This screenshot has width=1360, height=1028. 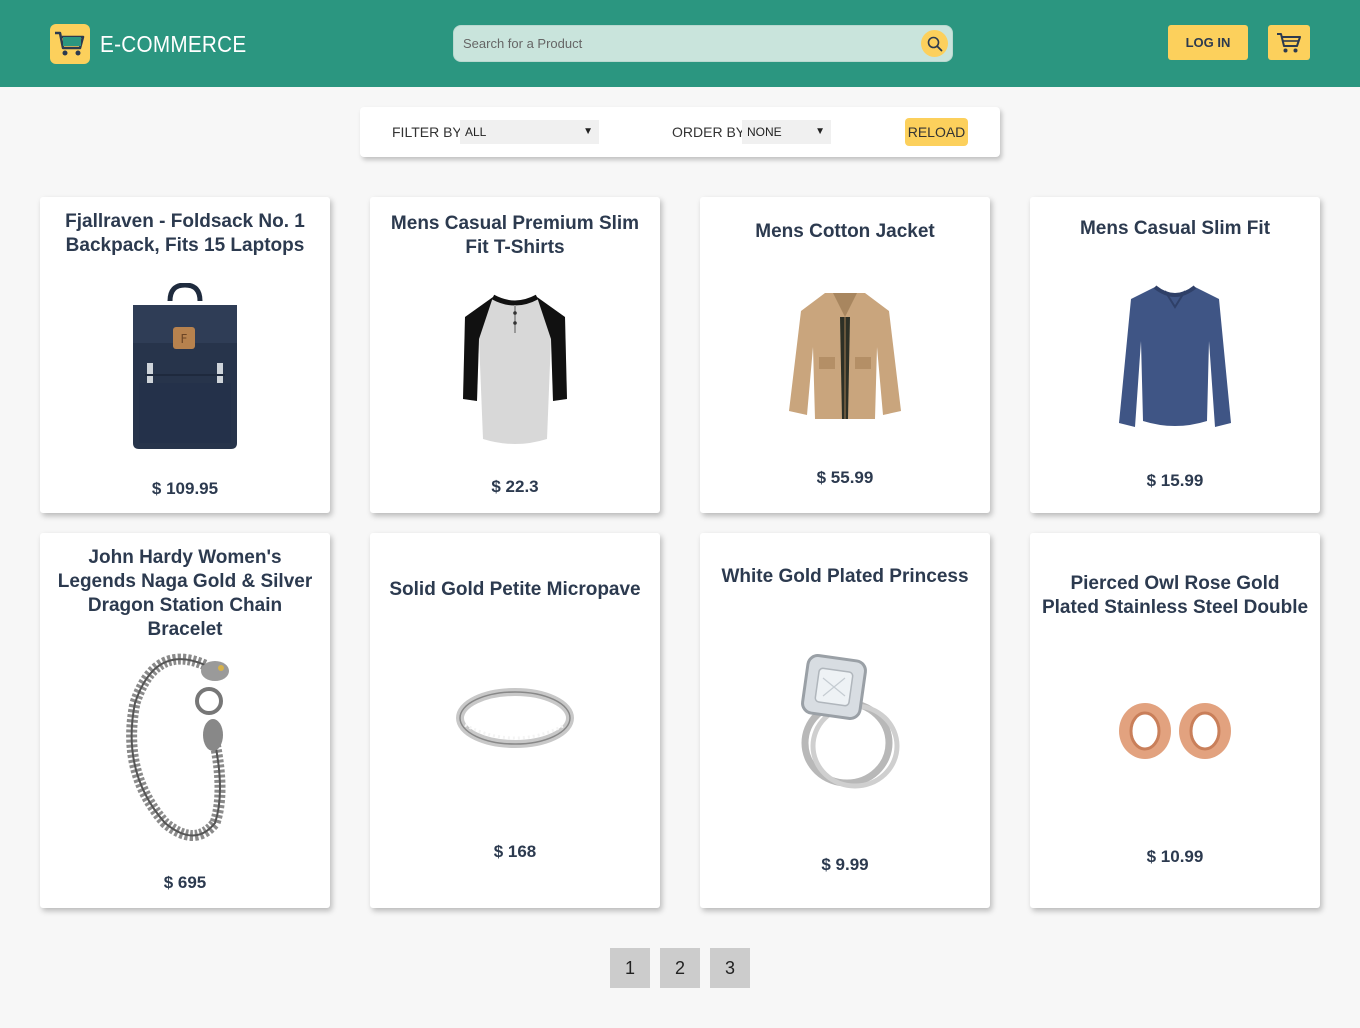 What do you see at coordinates (185, 488) in the screenshot?
I see `product-price: $ 109.95` at bounding box center [185, 488].